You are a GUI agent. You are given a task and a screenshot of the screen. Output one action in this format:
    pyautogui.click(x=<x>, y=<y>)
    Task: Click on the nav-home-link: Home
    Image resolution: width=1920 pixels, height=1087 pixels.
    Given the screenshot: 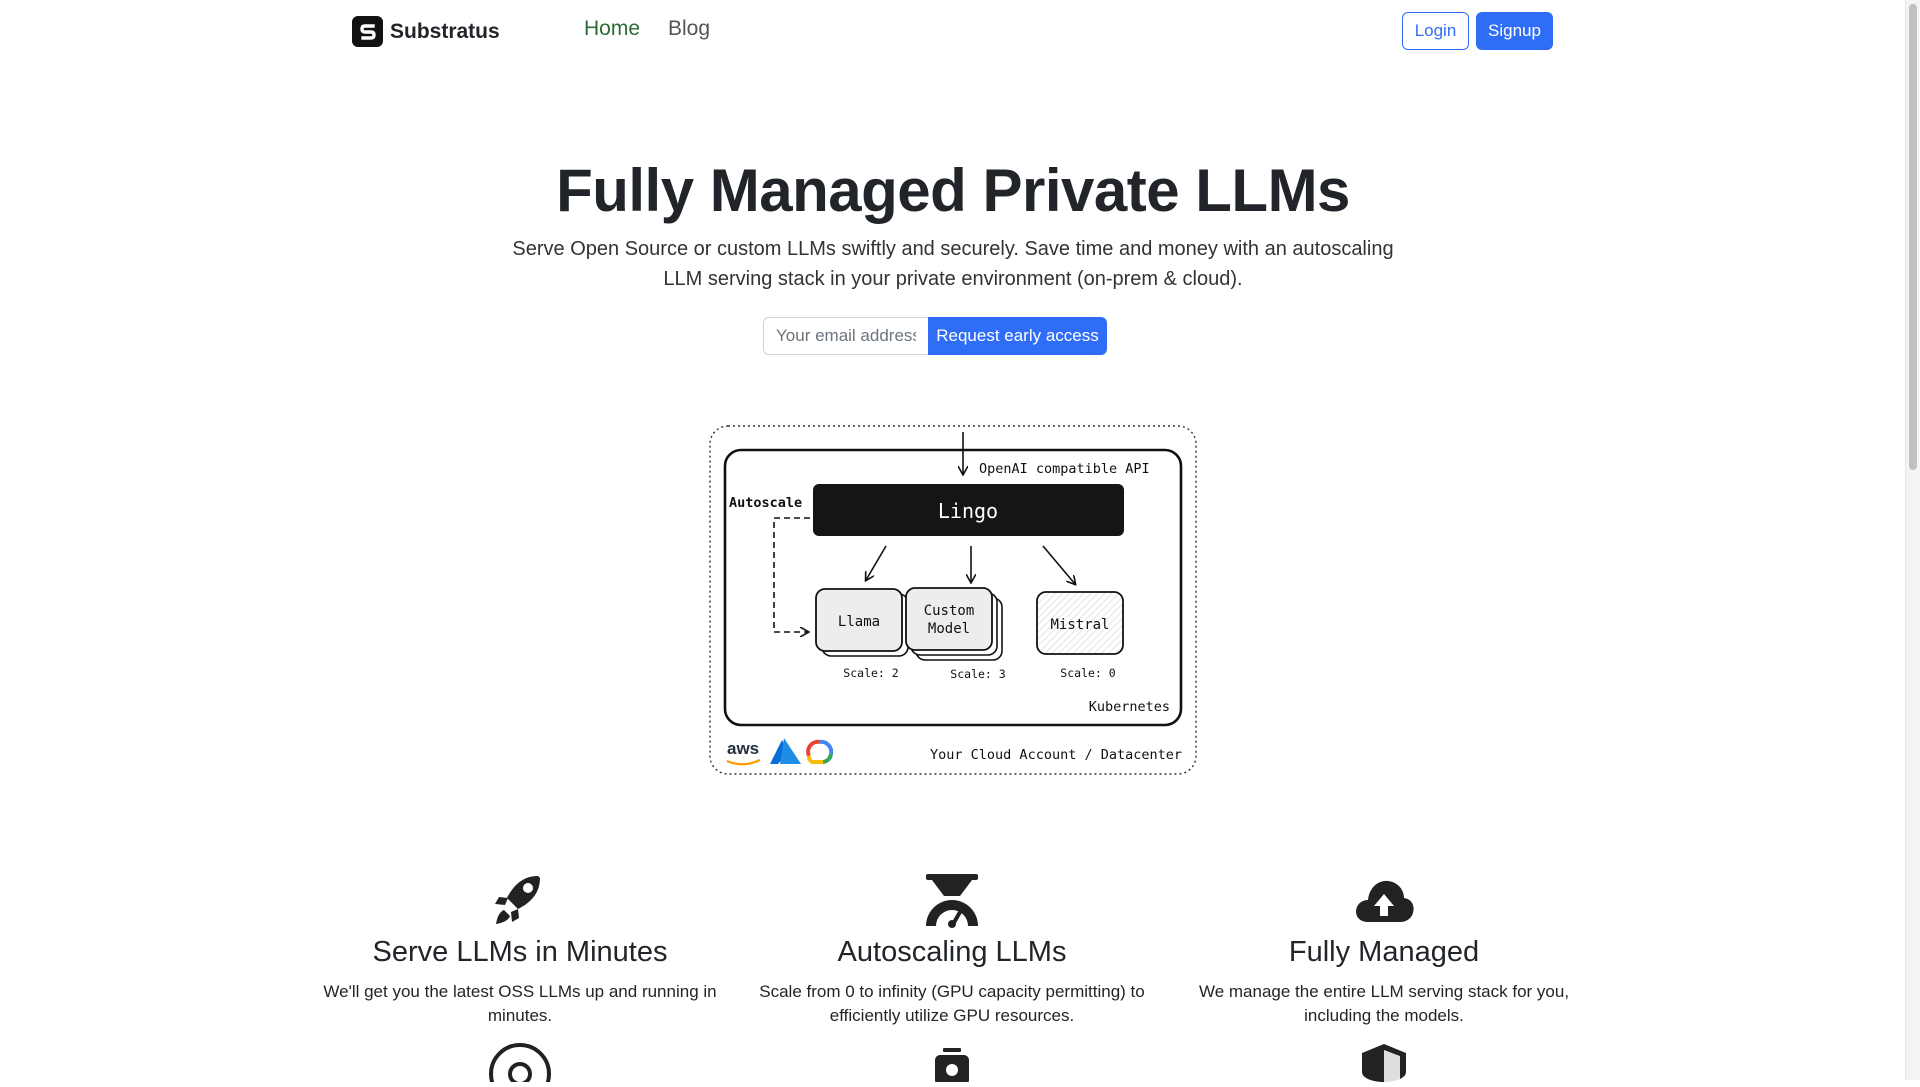 What is the action you would take?
    pyautogui.click(x=612, y=29)
    